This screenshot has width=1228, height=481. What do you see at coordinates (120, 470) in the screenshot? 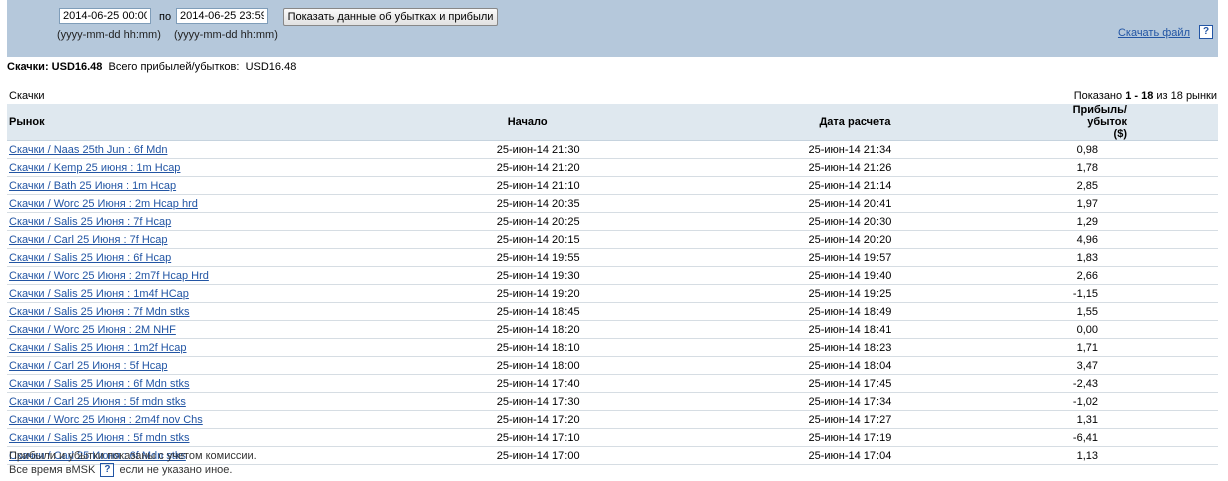
I see `timezone-note: Все время вMSK ? если не указано иное.` at bounding box center [120, 470].